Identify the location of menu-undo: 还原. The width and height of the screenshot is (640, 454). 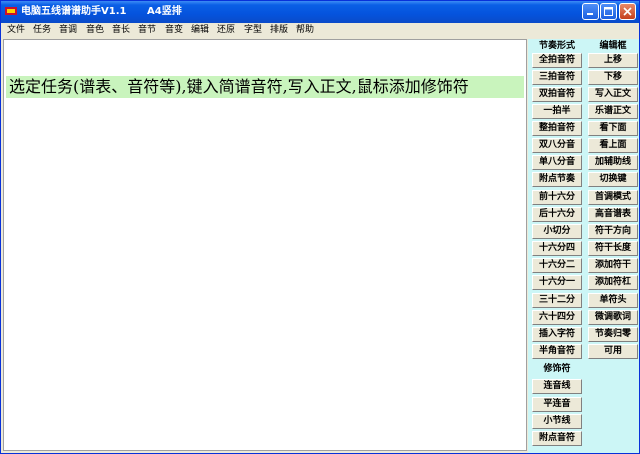
(226, 30).